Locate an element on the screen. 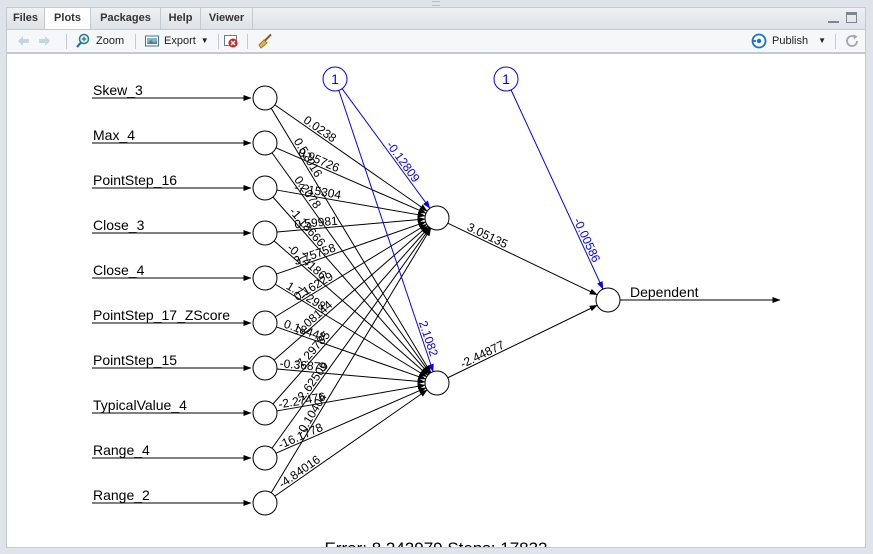 The image size is (873, 554). bias-weight-label-hidden-2: 2.1082 is located at coordinates (428, 339).